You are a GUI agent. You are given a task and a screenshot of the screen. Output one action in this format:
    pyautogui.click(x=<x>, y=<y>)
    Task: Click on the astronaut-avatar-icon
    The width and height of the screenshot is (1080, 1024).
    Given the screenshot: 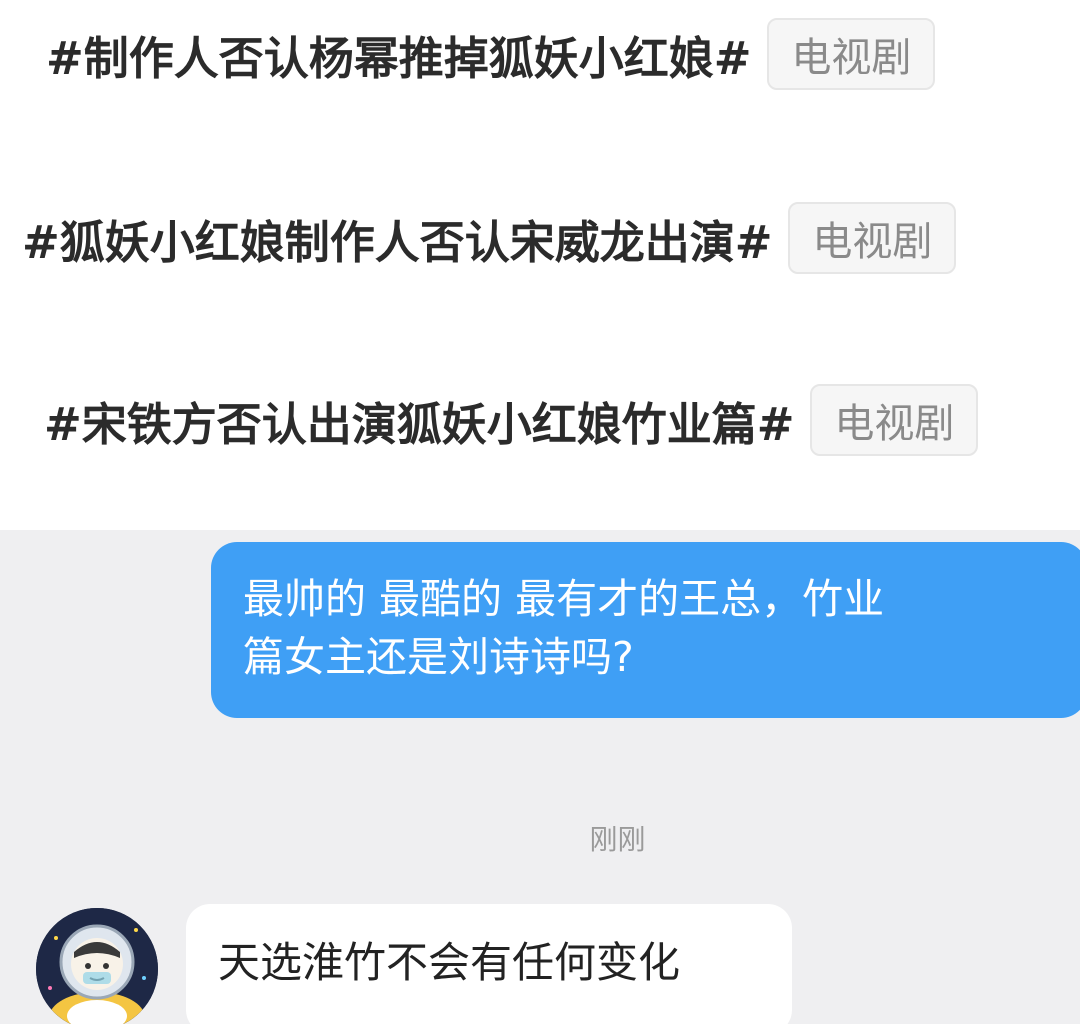 What is the action you would take?
    pyautogui.click(x=97, y=966)
    